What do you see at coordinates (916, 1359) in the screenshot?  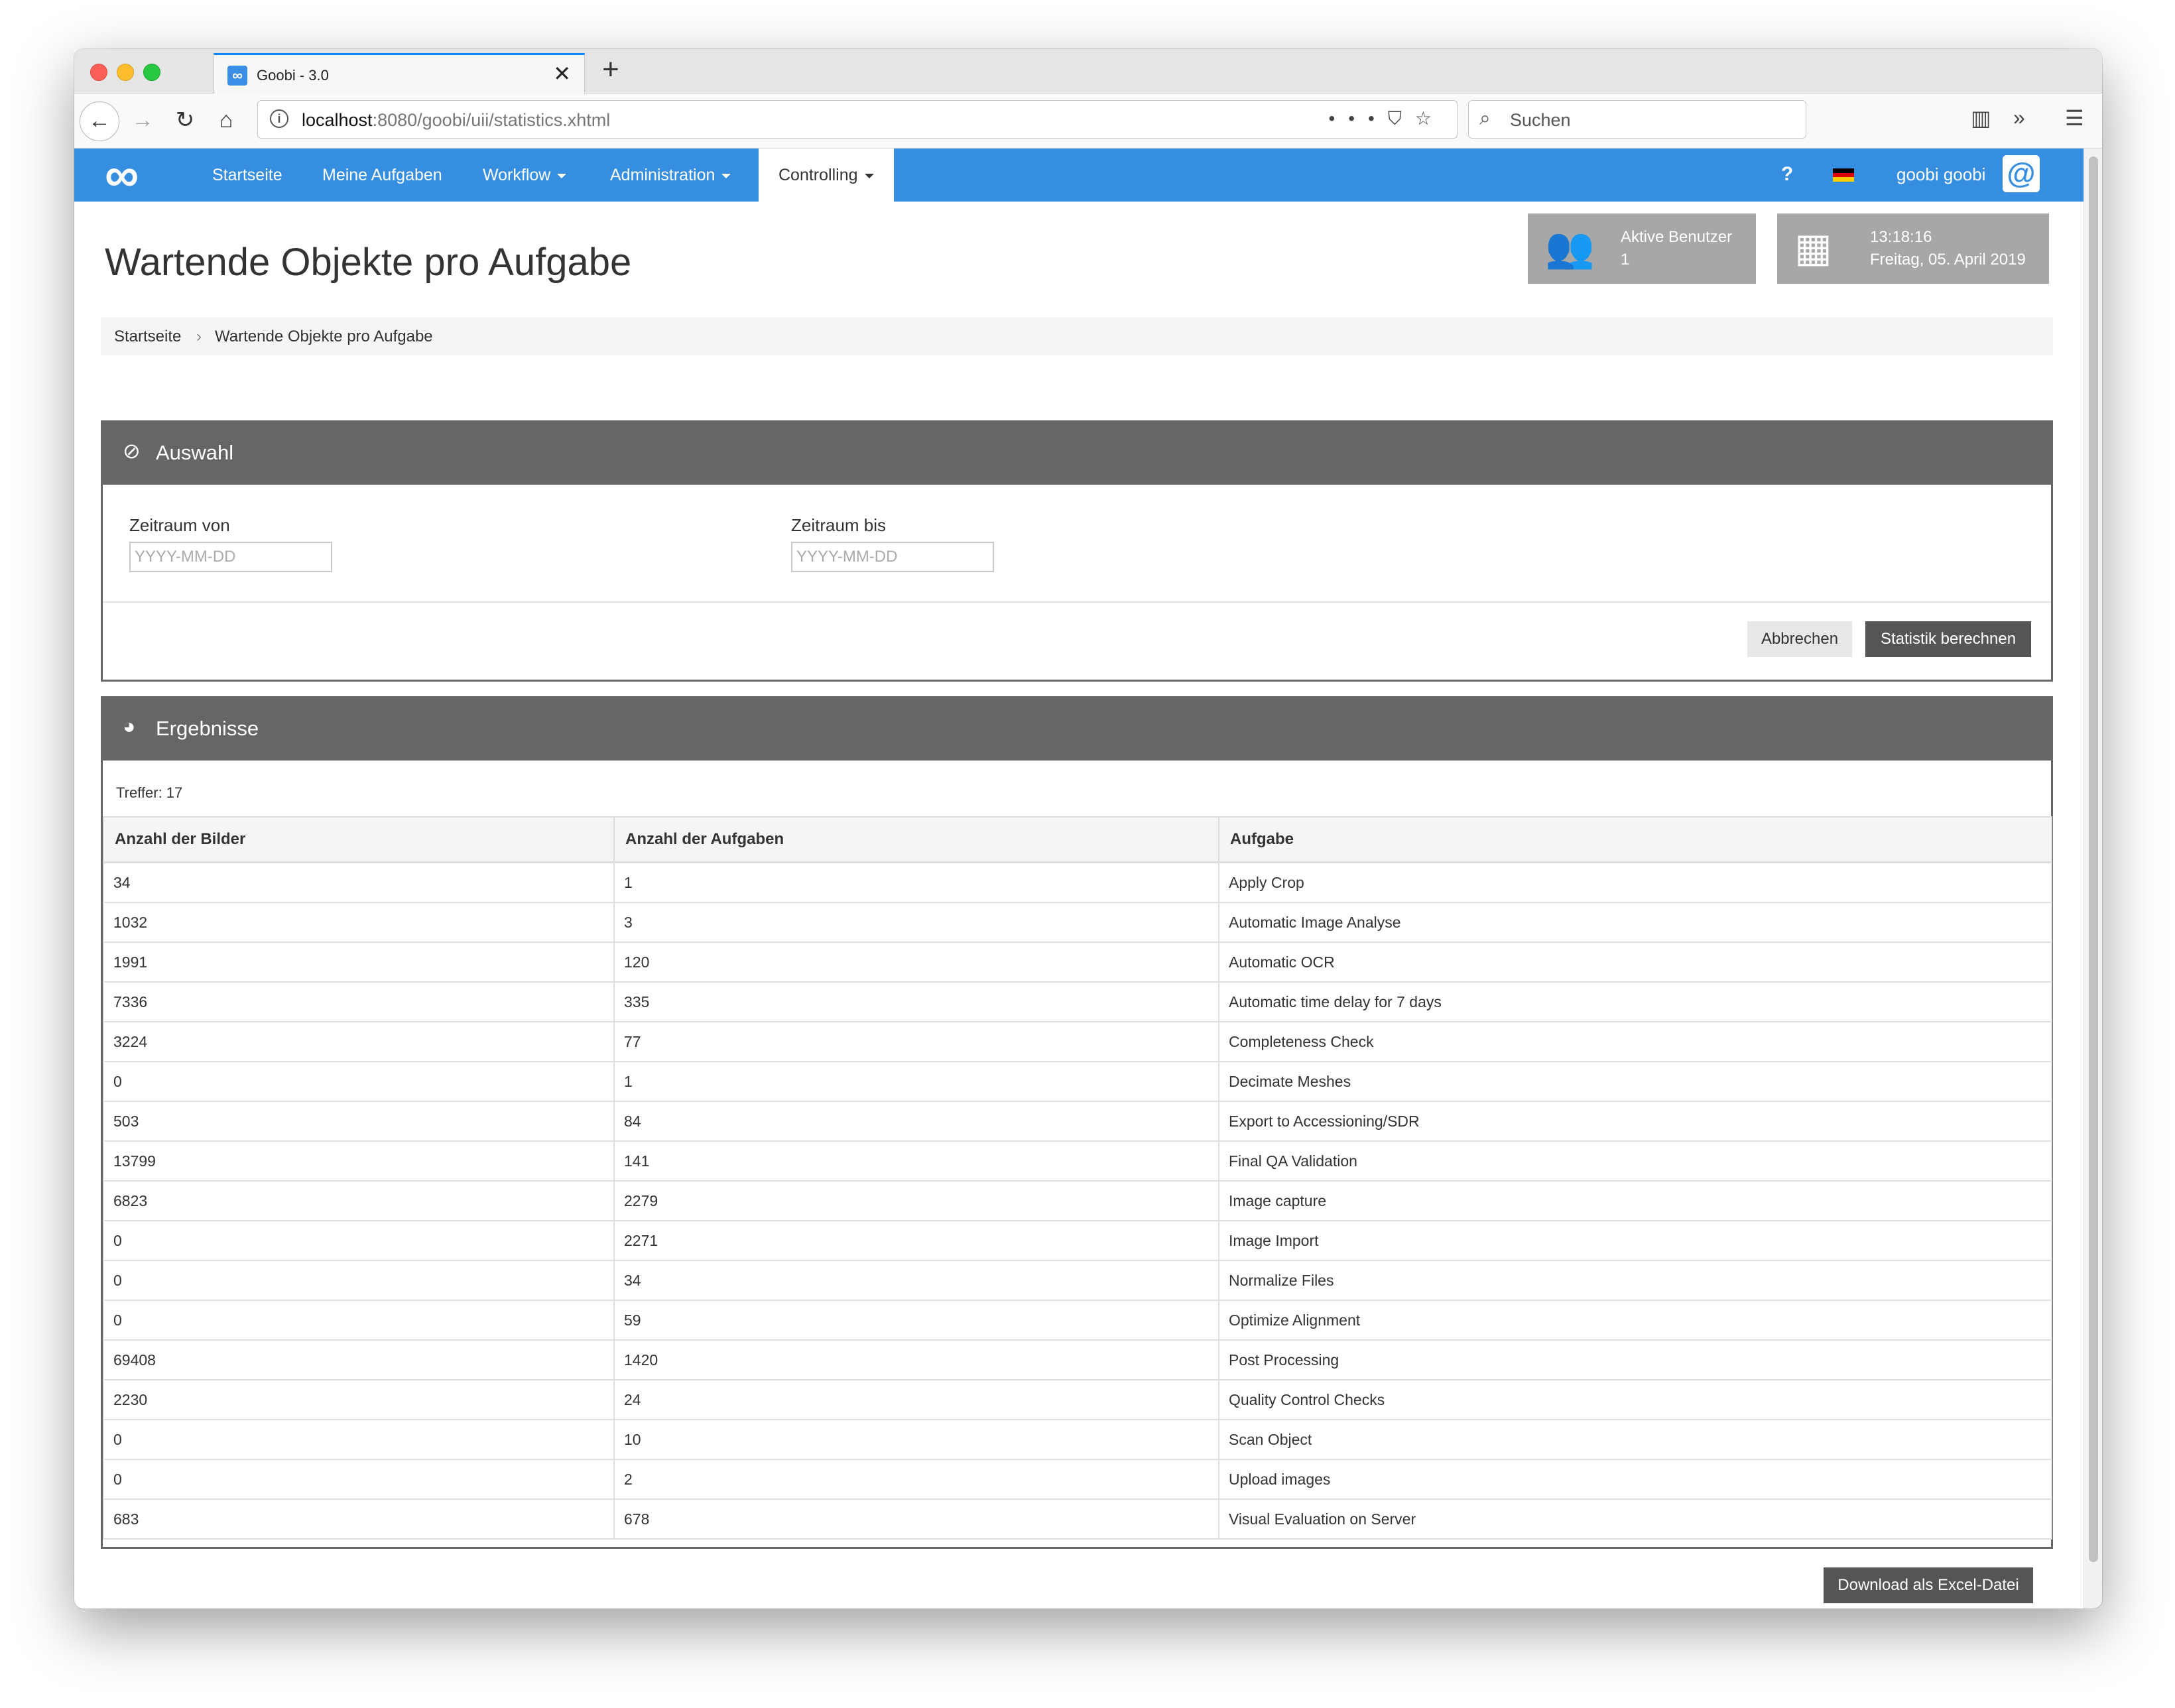 I see `table-cell: 1420` at bounding box center [916, 1359].